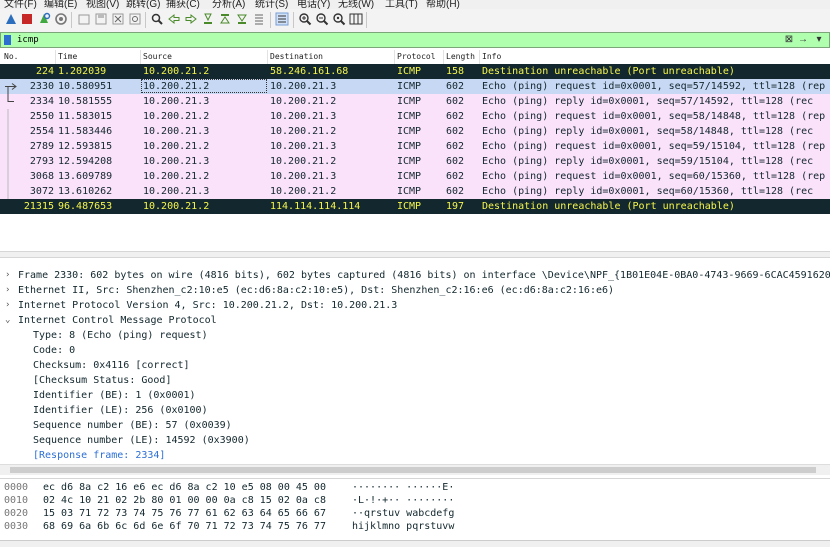 The width and height of the screenshot is (830, 547). Describe the element at coordinates (443, 4) in the screenshot. I see `menu-item: 帮助(H)` at that location.